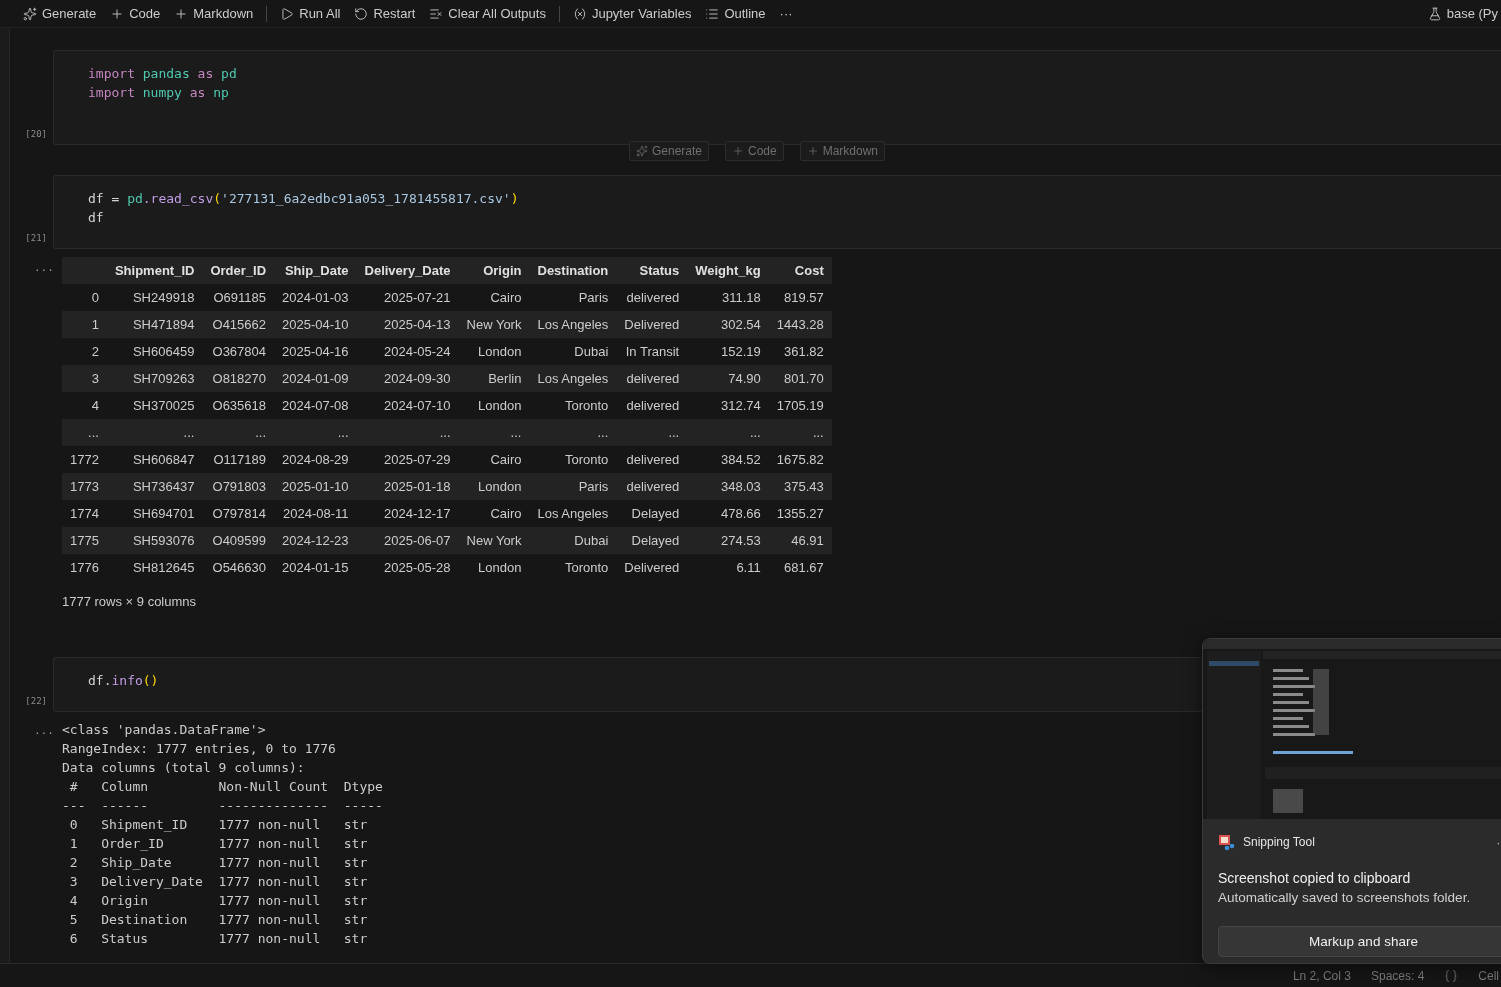 The image size is (1501, 987). Describe the element at coordinates (135, 13) in the screenshot. I see `toolbar-button: Code` at that location.